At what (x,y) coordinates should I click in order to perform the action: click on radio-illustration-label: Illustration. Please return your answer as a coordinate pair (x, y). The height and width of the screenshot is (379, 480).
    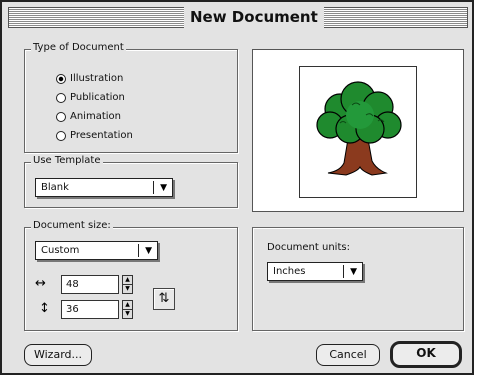
    Looking at the image, I should click on (96, 79).